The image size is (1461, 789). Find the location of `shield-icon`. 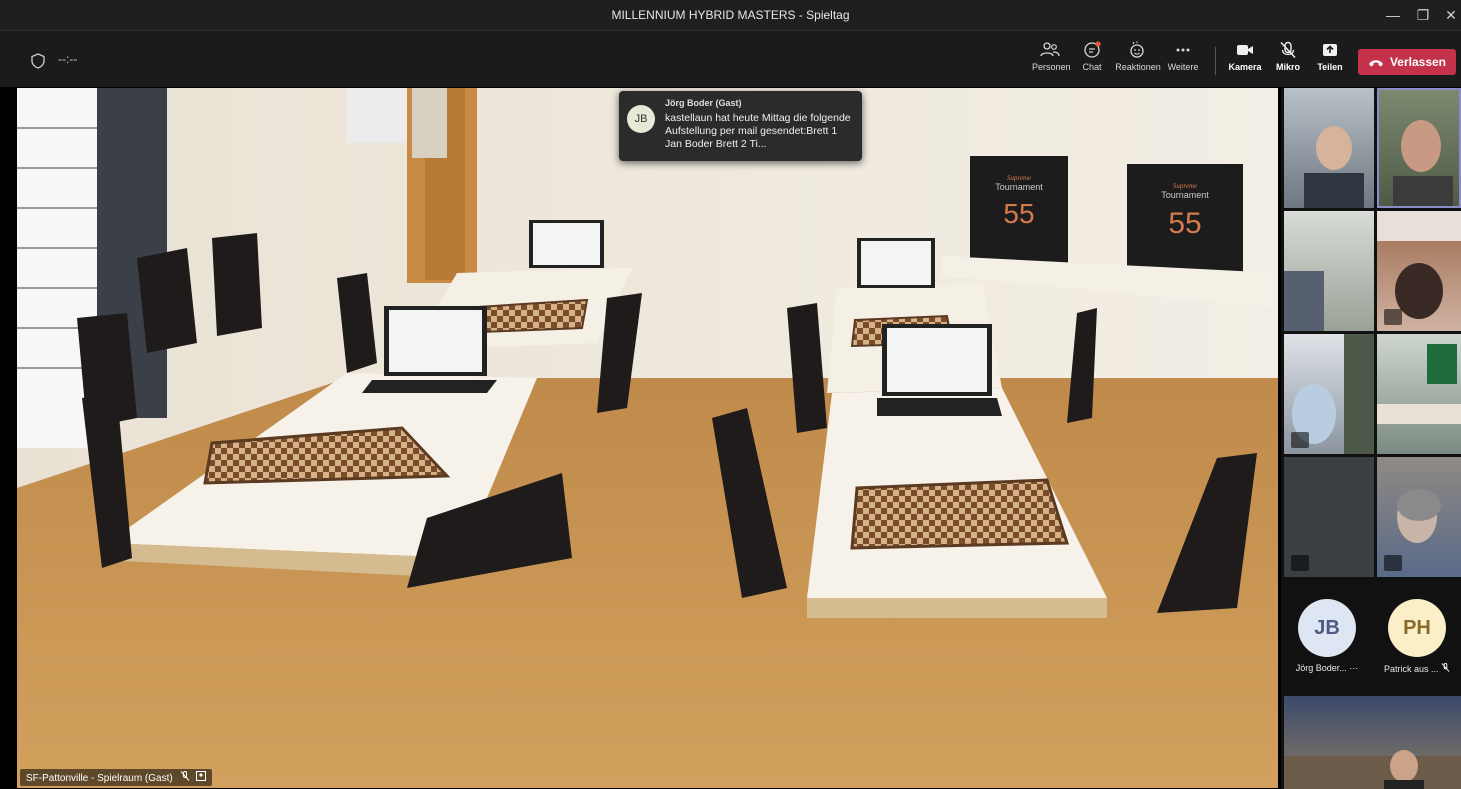

shield-icon is located at coordinates (38, 61).